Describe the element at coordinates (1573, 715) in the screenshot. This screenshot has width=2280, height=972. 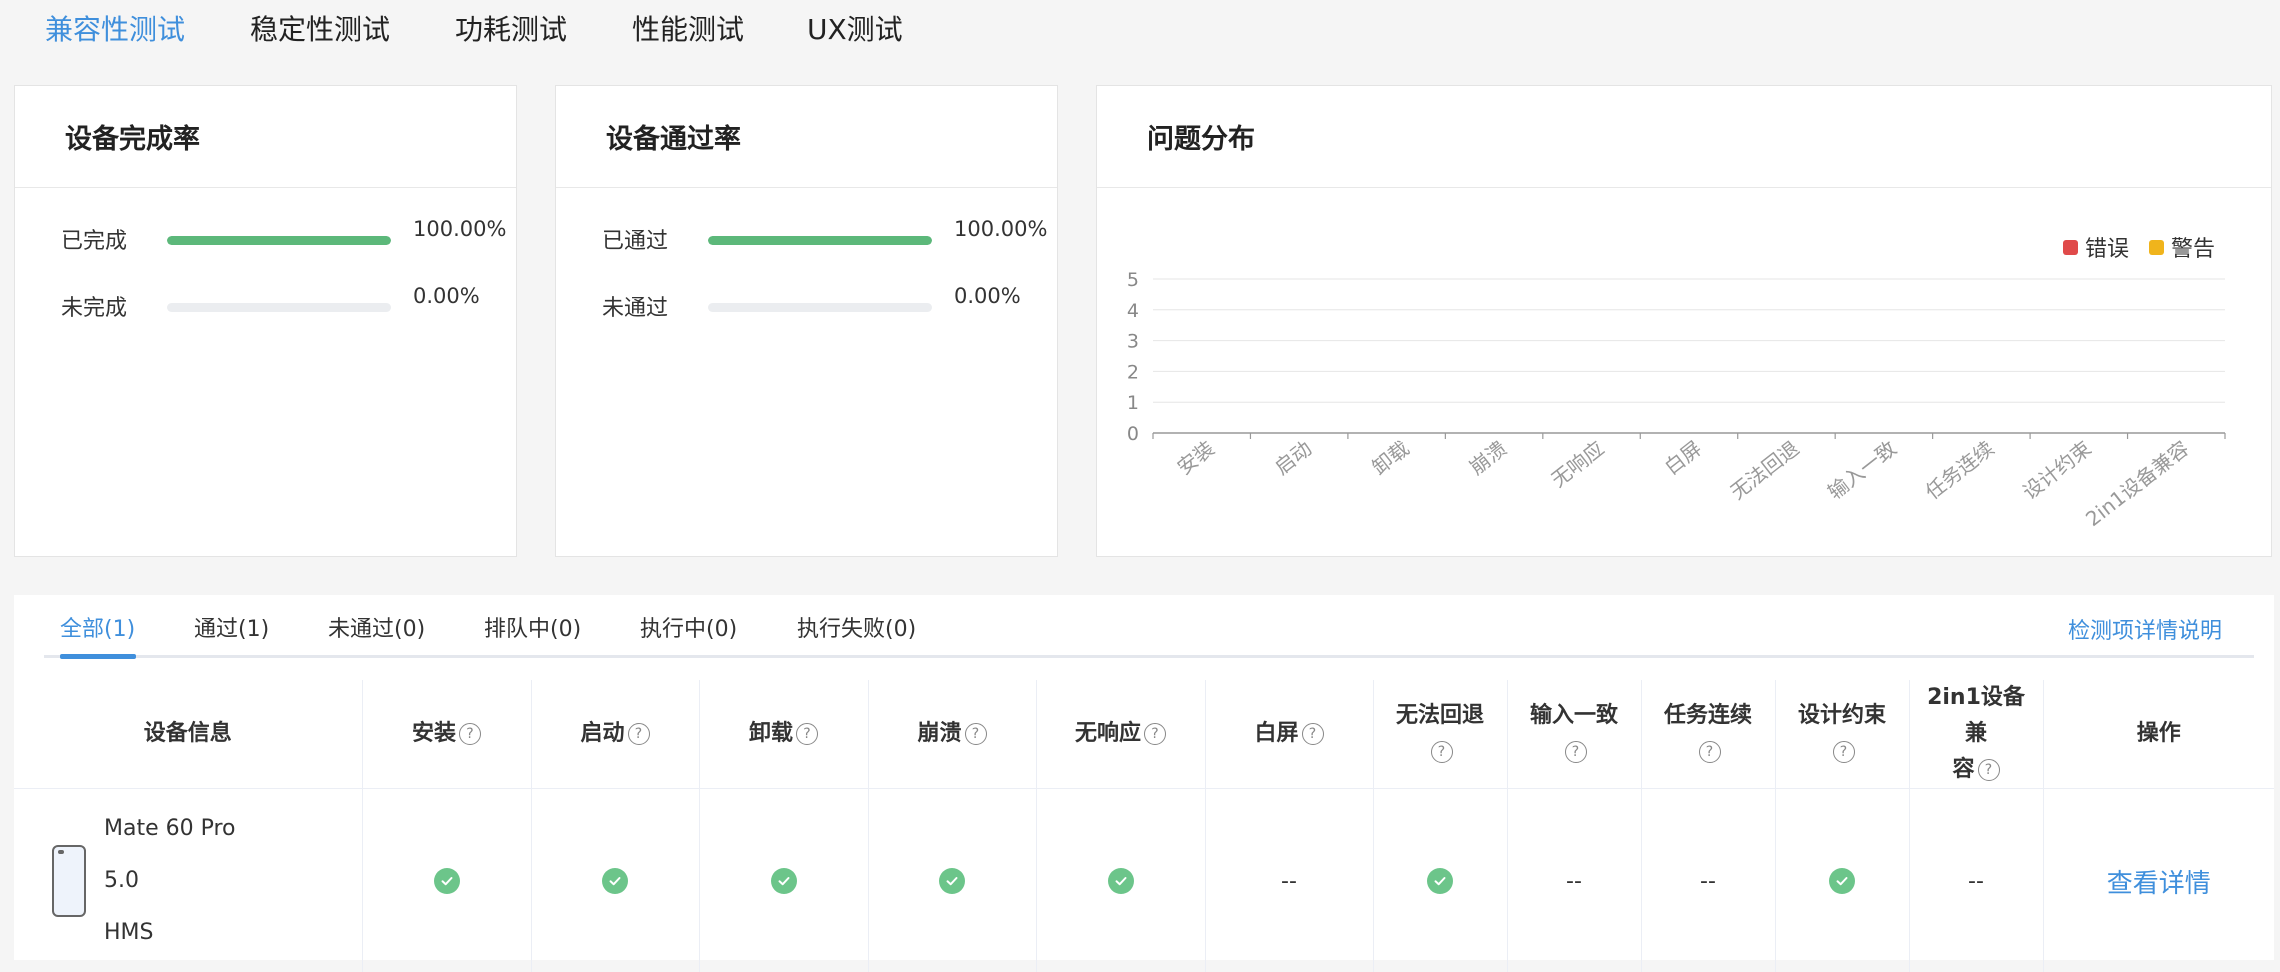
I see `col-input-consistency-label: 输入一致` at that location.